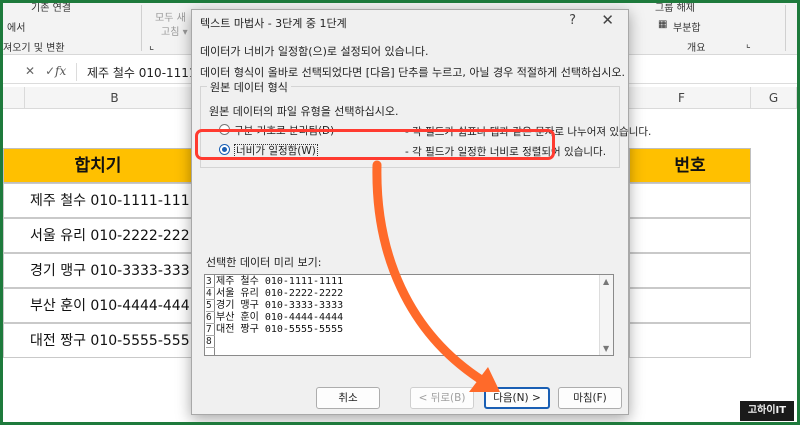 Image resolution: width=800 pixels, height=425 pixels. I want to click on formula-separator, so click(76, 72).